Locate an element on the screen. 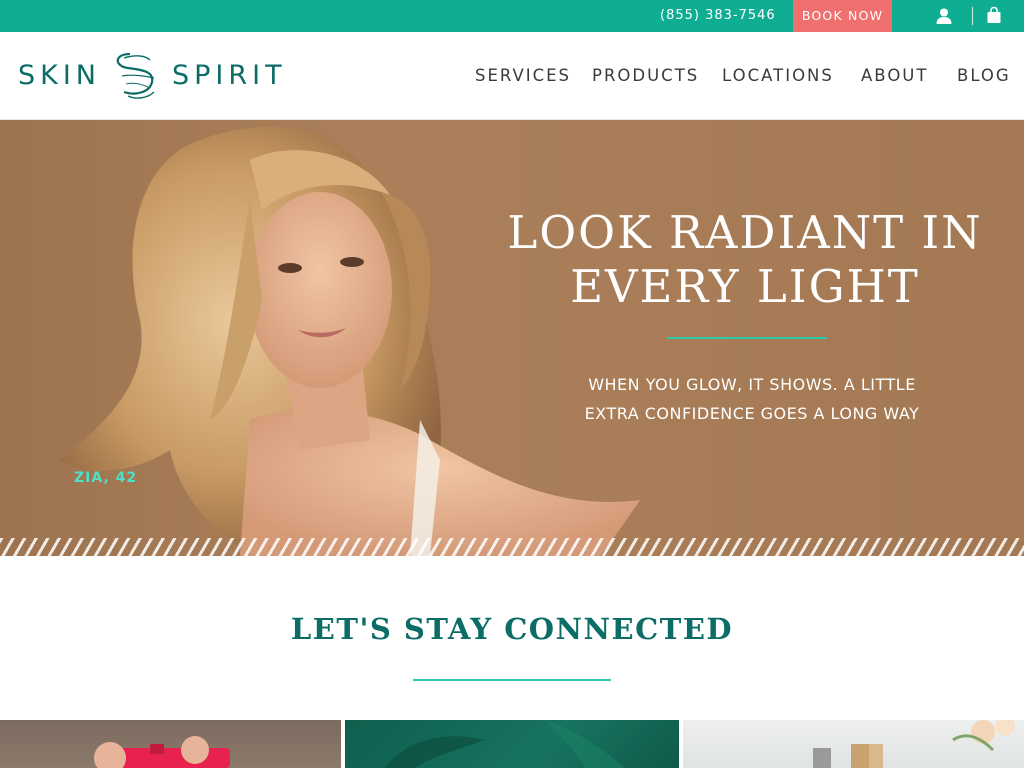 This screenshot has width=1024, height=768. hero-title-line-1: LOOK RADIANT IN is located at coordinates (745, 232).